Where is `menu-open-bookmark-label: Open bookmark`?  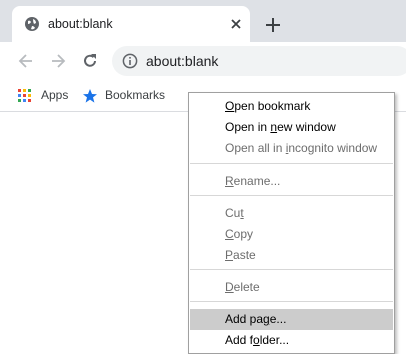
menu-open-bookmark-label: Open bookmark is located at coordinates (268, 106).